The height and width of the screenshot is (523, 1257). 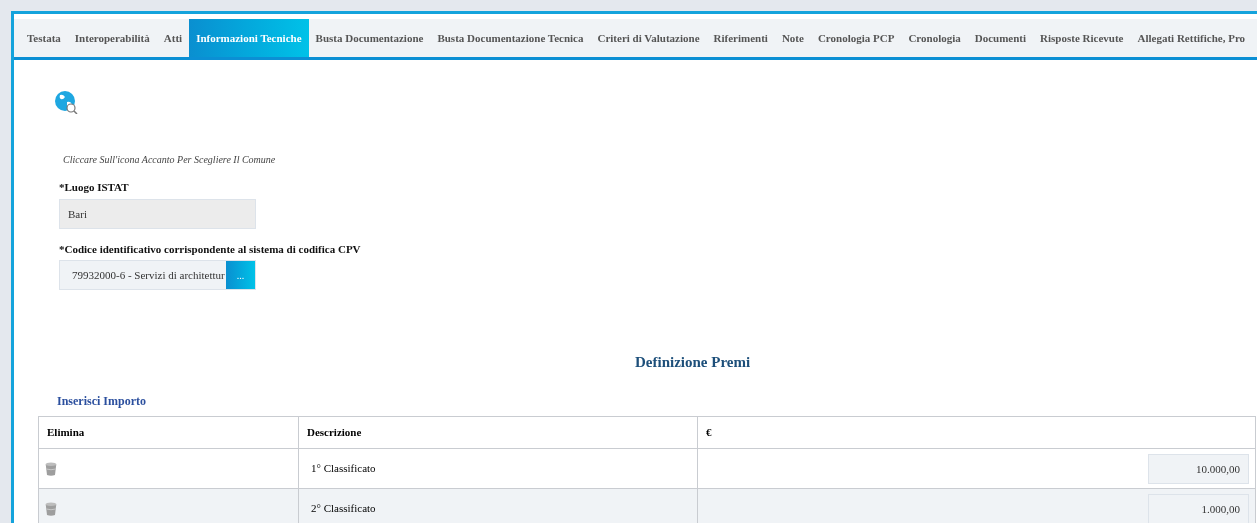 I want to click on tab: Busta Documentazione, so click(x=369, y=38).